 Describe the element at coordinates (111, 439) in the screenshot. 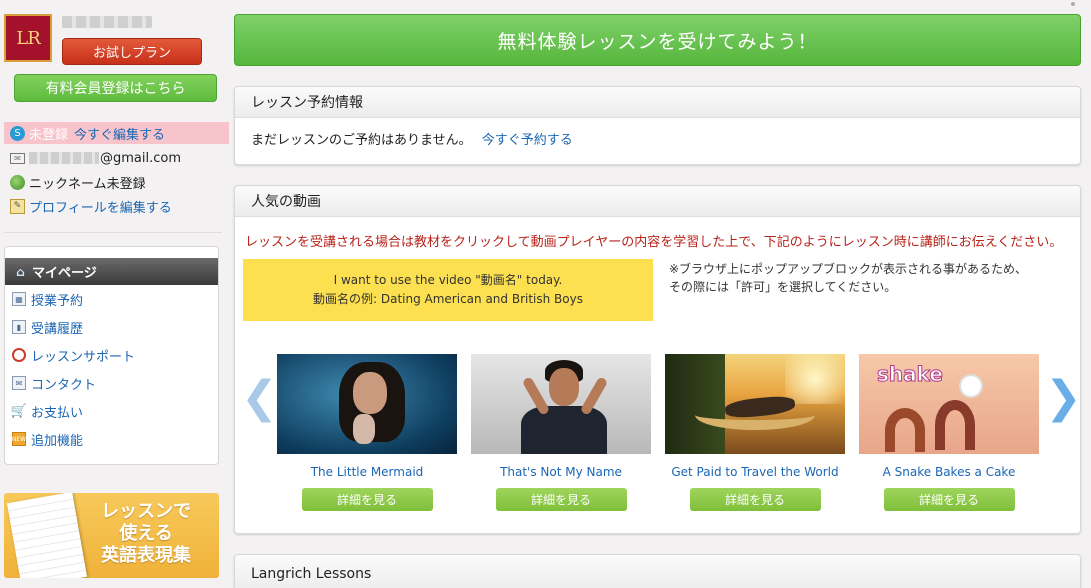

I see `menu-item-extra-features: NEW 追加機能` at that location.